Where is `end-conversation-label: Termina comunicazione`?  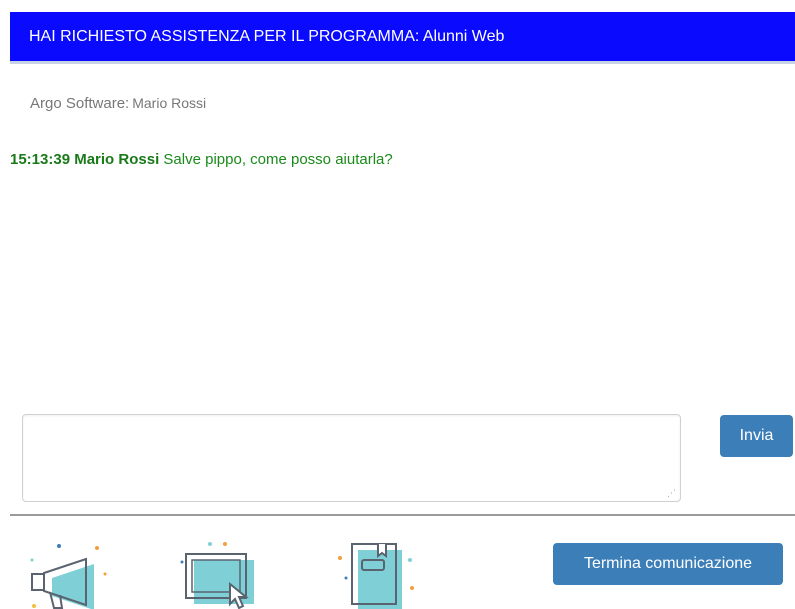 end-conversation-label: Termina comunicazione is located at coordinates (668, 563).